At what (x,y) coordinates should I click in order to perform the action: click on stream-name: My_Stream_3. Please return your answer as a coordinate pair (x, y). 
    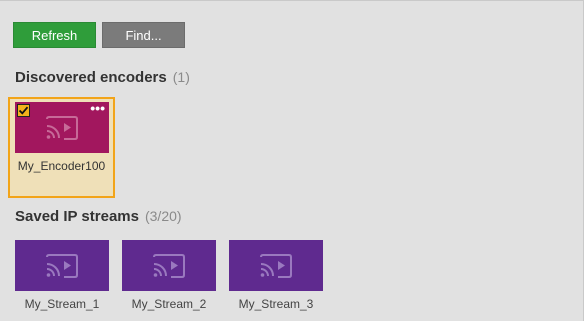
    Looking at the image, I should click on (276, 304).